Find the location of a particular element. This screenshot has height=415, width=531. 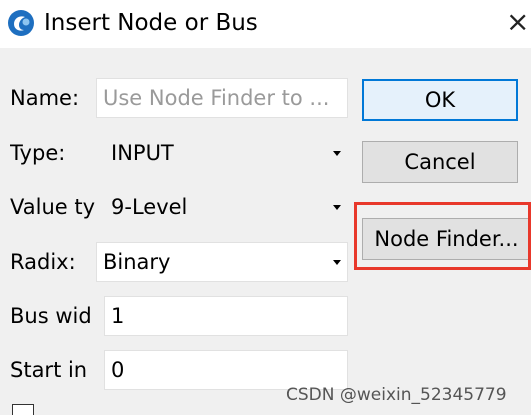

value-type-label: Value ty is located at coordinates (53, 207).